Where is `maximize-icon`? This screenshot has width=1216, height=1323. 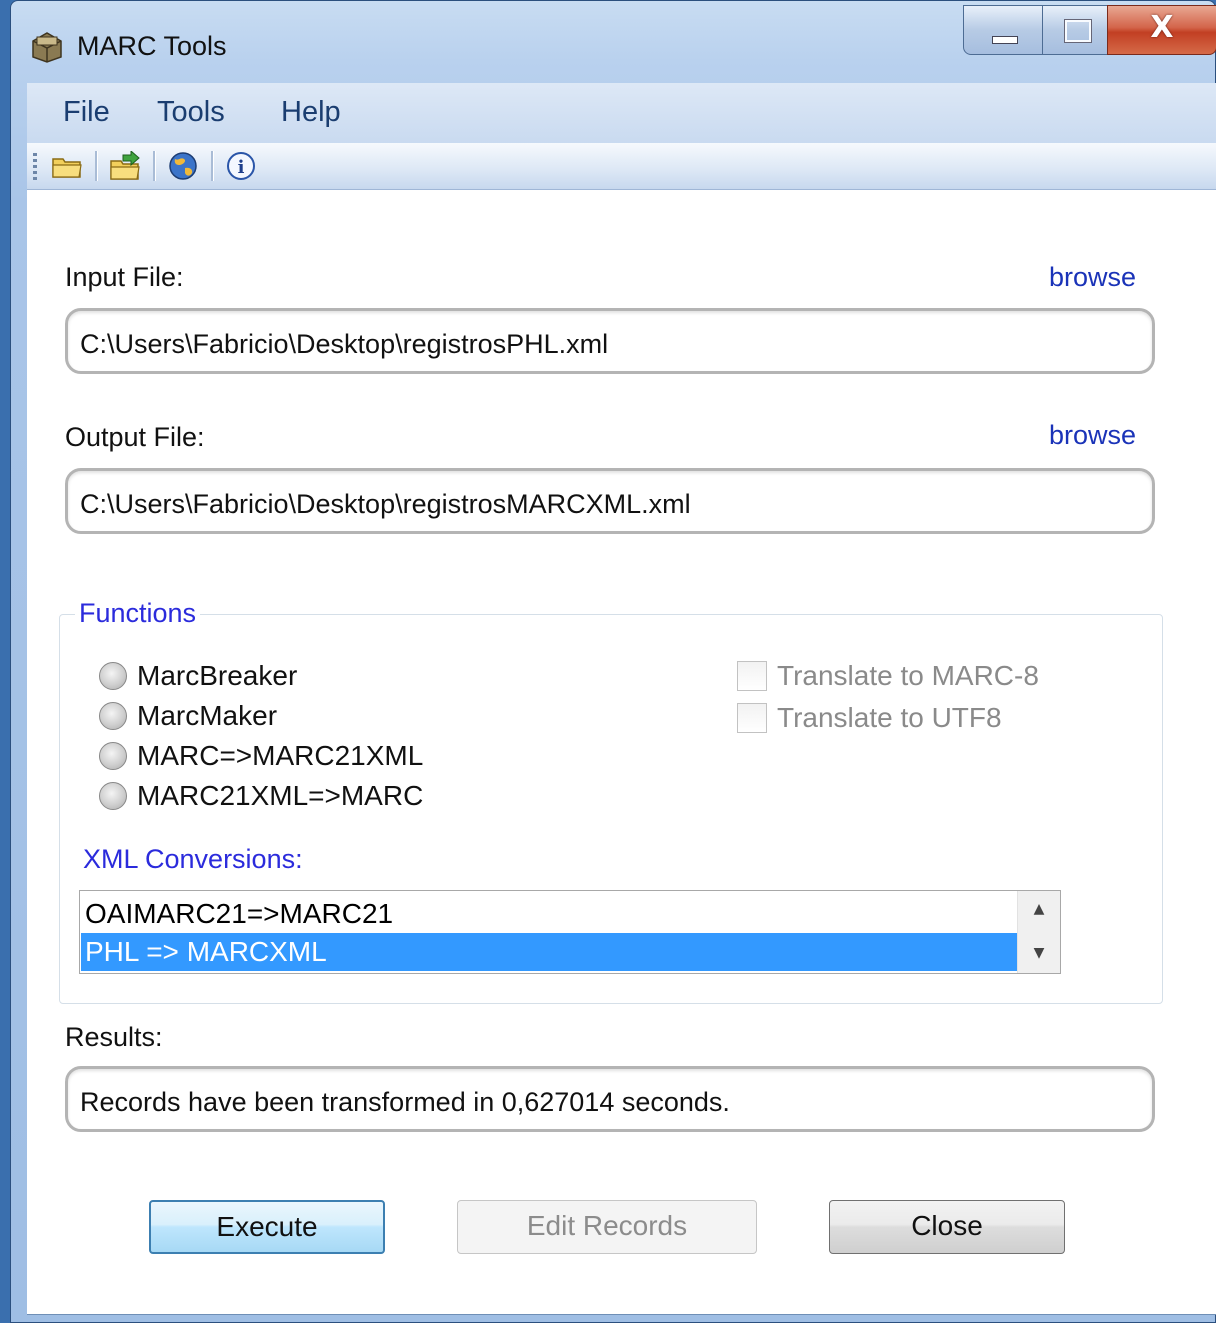
maximize-icon is located at coordinates (1078, 31).